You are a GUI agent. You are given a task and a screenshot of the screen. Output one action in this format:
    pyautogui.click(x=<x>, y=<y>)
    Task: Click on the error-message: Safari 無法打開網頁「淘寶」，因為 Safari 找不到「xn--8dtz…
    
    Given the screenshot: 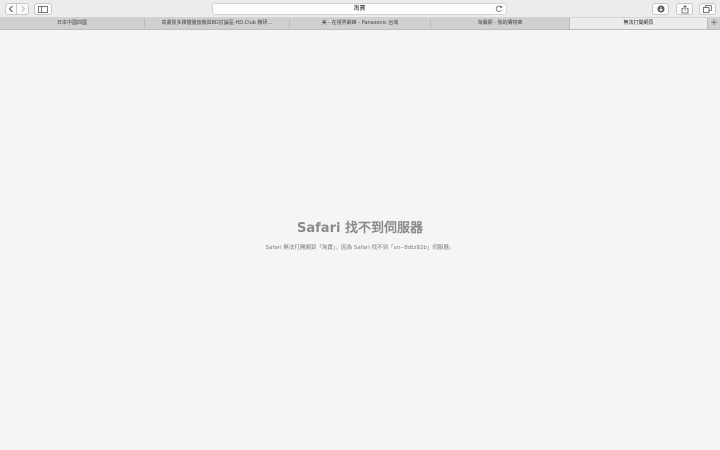 What is the action you would take?
    pyautogui.click(x=360, y=248)
    